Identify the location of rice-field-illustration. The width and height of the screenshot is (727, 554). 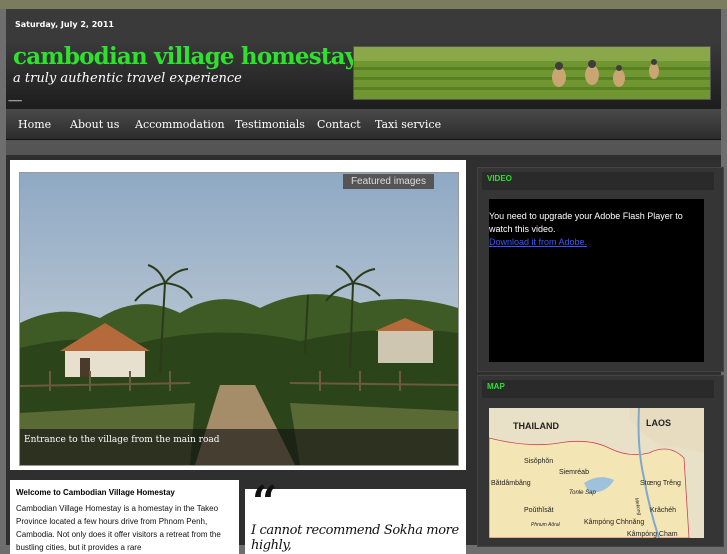
(532, 73).